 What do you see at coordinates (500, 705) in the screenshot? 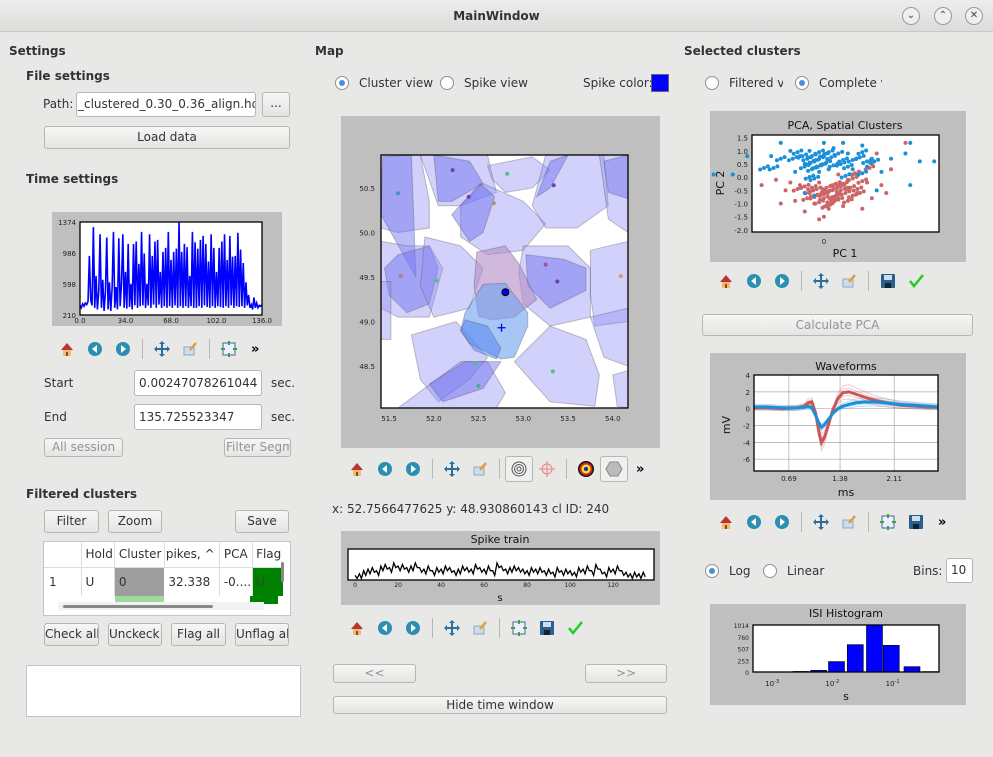
I see `hide-time-window-button: Hide time window` at bounding box center [500, 705].